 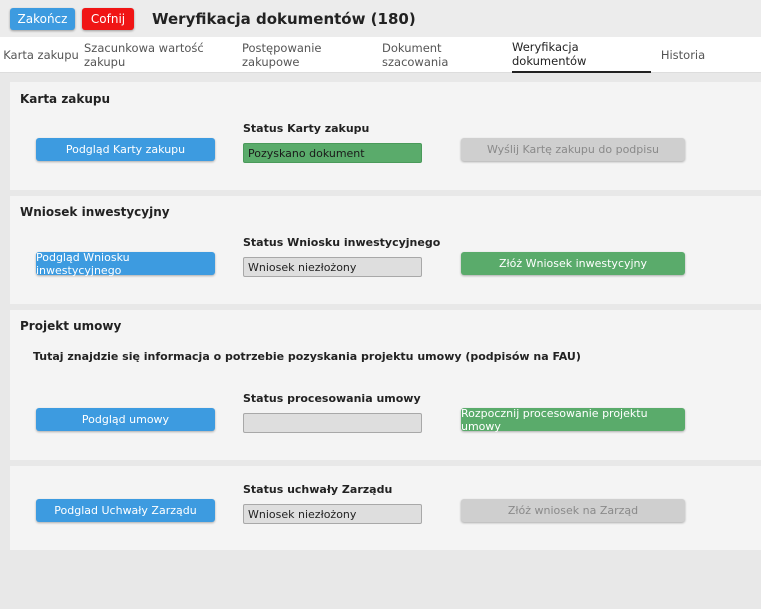 What do you see at coordinates (311, 55) in the screenshot?
I see `tab-postepowanie-zakupowe: Postępowanie zakupowe` at bounding box center [311, 55].